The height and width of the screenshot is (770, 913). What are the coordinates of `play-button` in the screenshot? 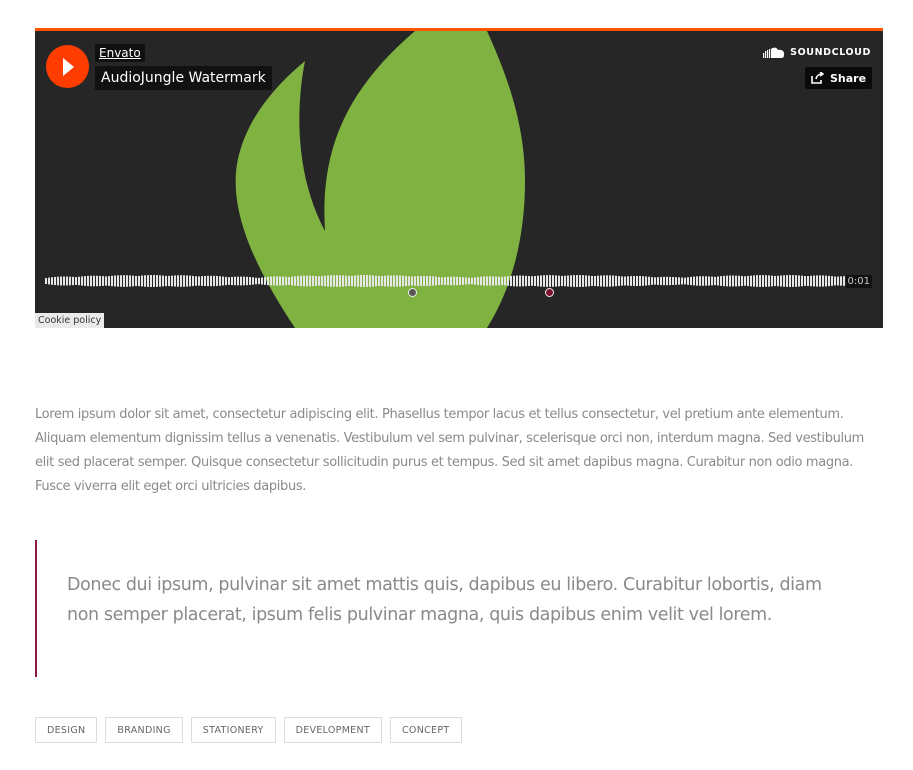 It's located at (67, 66).